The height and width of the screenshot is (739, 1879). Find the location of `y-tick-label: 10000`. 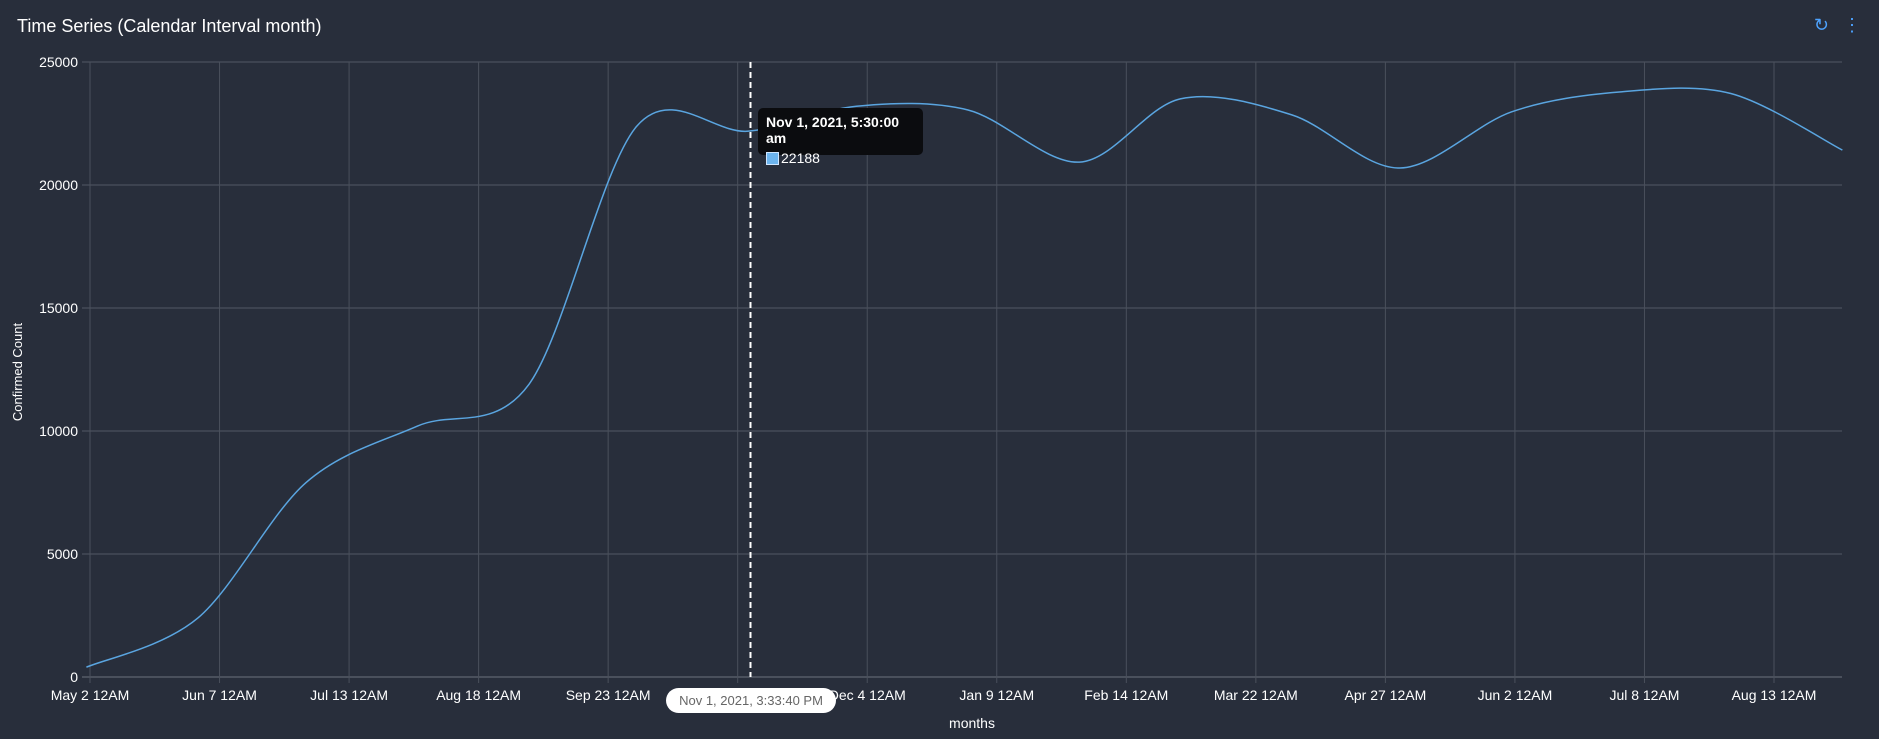

y-tick-label: 10000 is located at coordinates (58, 431).